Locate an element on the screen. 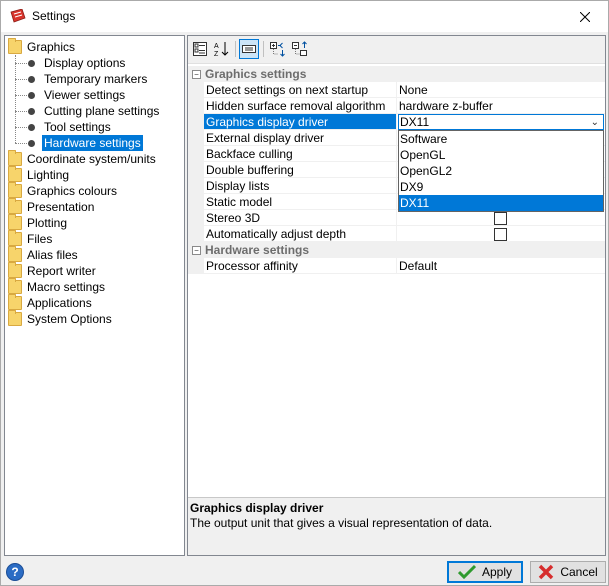 Image resolution: width=609 pixels, height=586 pixels. dropdown-option: OpenGL2 is located at coordinates (501, 171).